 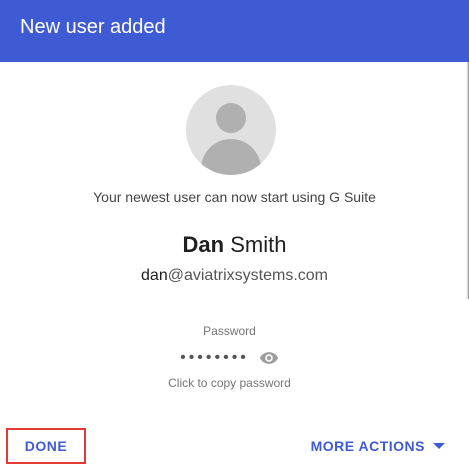 I want to click on person-avatar-icon, so click(x=231, y=130).